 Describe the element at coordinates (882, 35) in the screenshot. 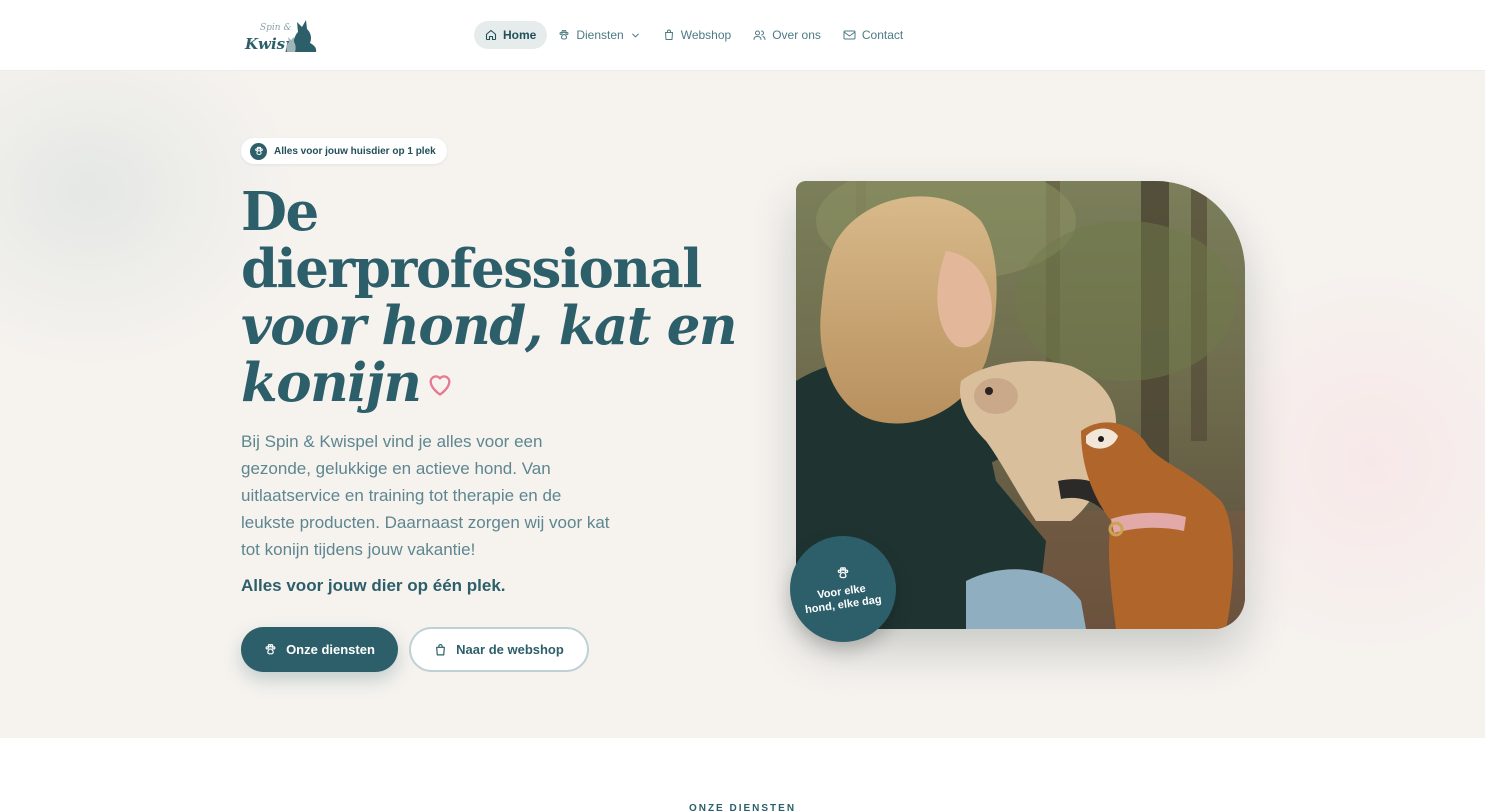

I see `nav-item-label: Contact` at that location.